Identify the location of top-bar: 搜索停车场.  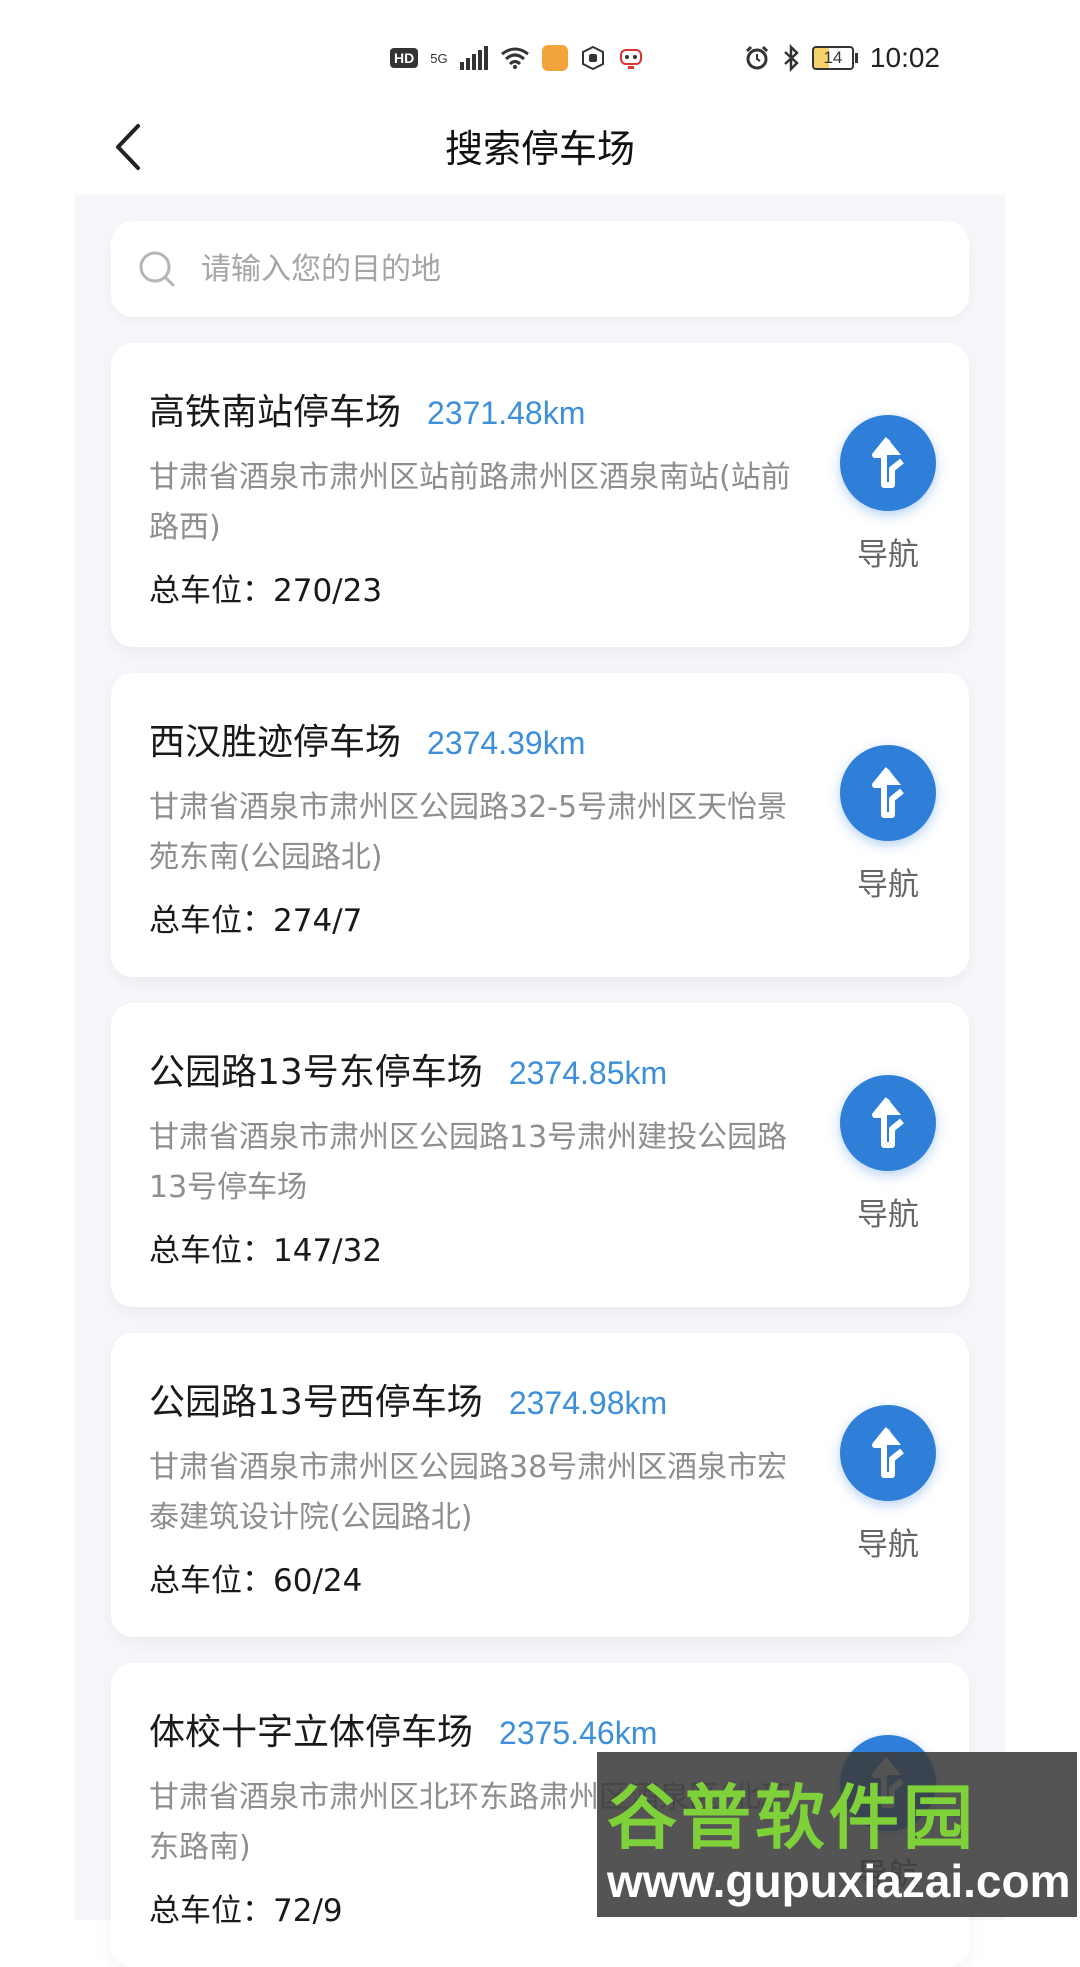
(540, 145).